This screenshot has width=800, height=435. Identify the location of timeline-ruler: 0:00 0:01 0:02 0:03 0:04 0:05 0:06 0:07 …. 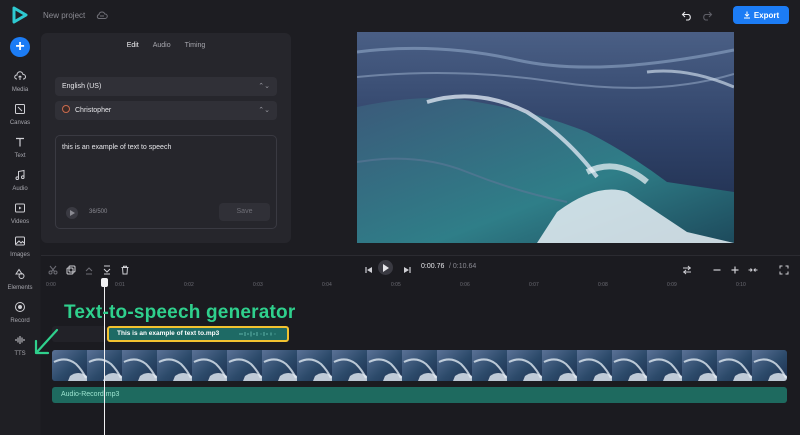
(420, 286).